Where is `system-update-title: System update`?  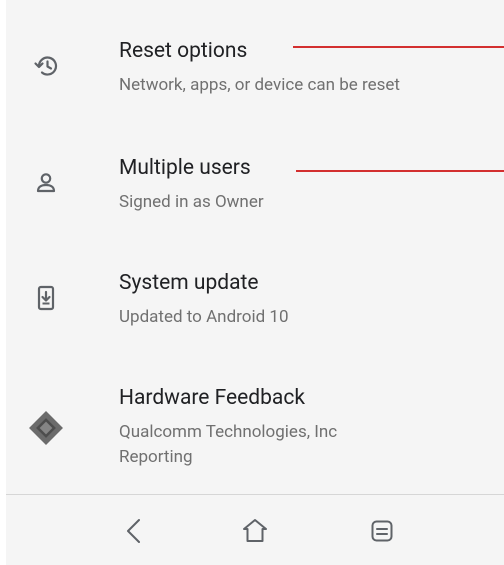 system-update-title: System update is located at coordinates (189, 283).